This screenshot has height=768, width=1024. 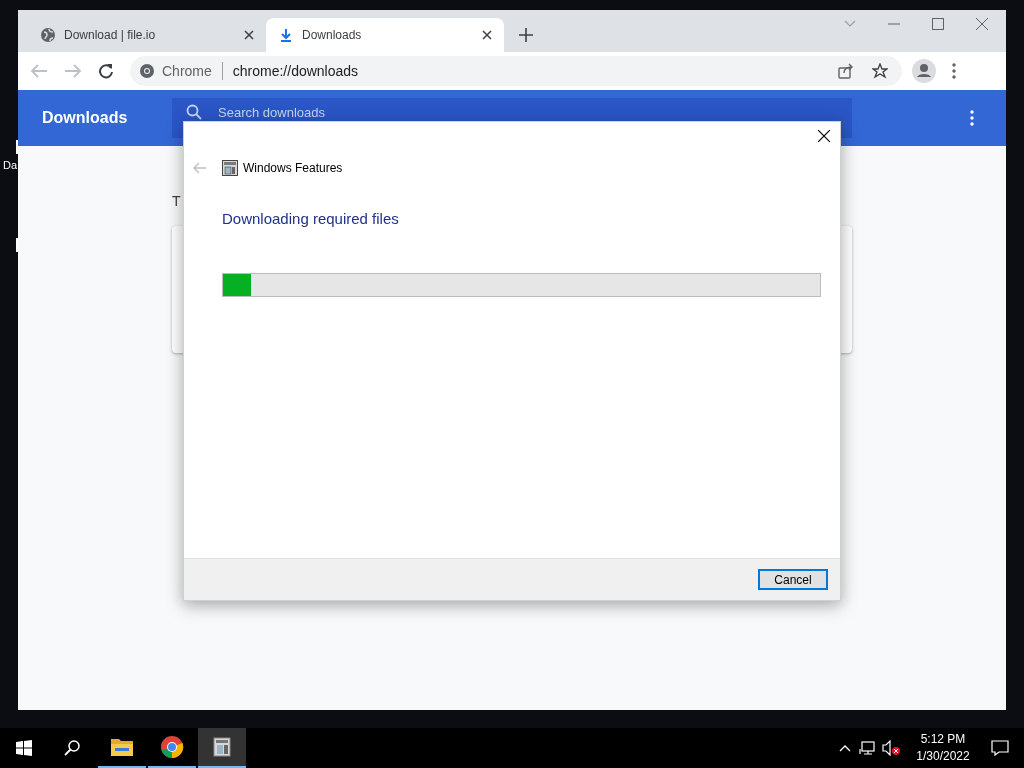 I want to click on cancel-button: Cancel, so click(x=793, y=579).